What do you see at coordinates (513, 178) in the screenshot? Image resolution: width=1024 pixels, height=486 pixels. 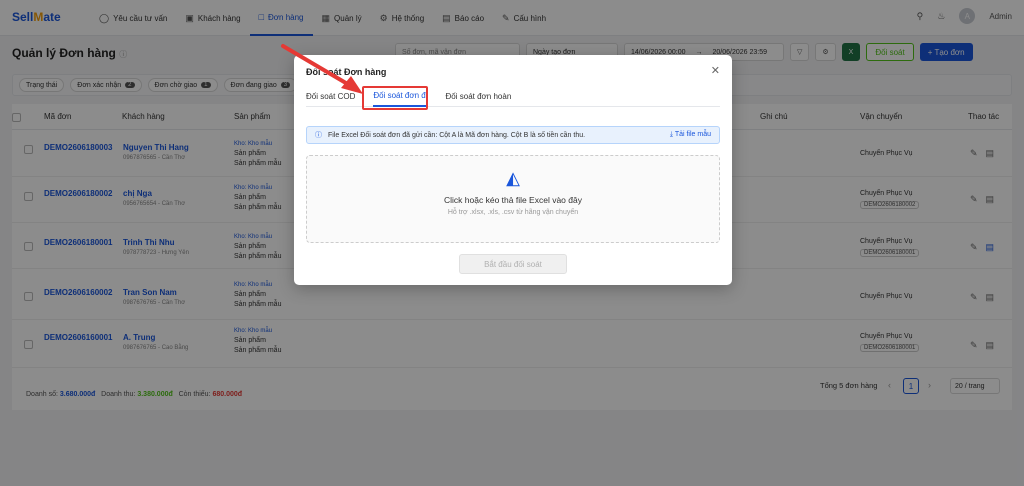 I see `inbox-icon: ◭` at bounding box center [513, 178].